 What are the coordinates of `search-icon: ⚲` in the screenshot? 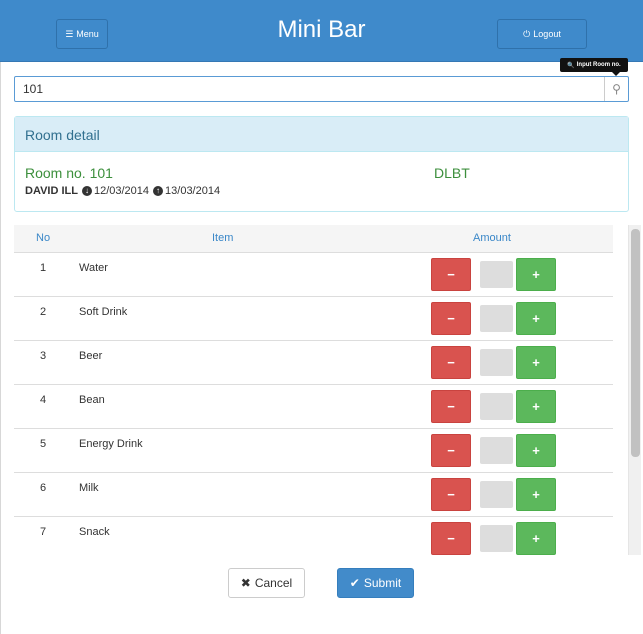 It's located at (616, 89).